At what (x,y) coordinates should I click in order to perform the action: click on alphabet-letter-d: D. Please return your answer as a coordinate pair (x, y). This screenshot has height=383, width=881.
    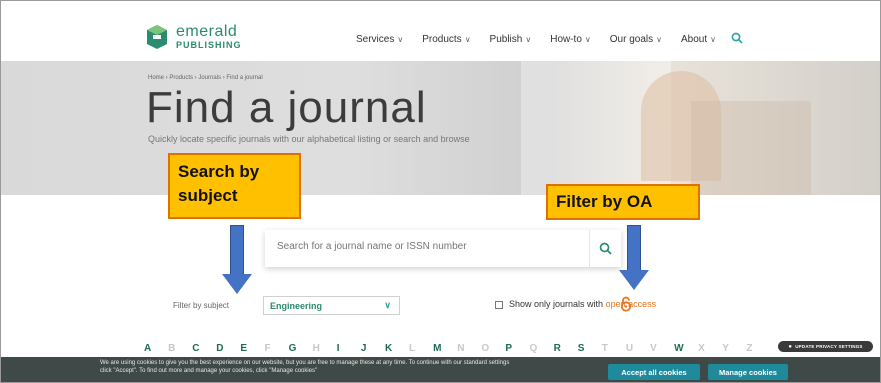
    Looking at the image, I should click on (228, 348).